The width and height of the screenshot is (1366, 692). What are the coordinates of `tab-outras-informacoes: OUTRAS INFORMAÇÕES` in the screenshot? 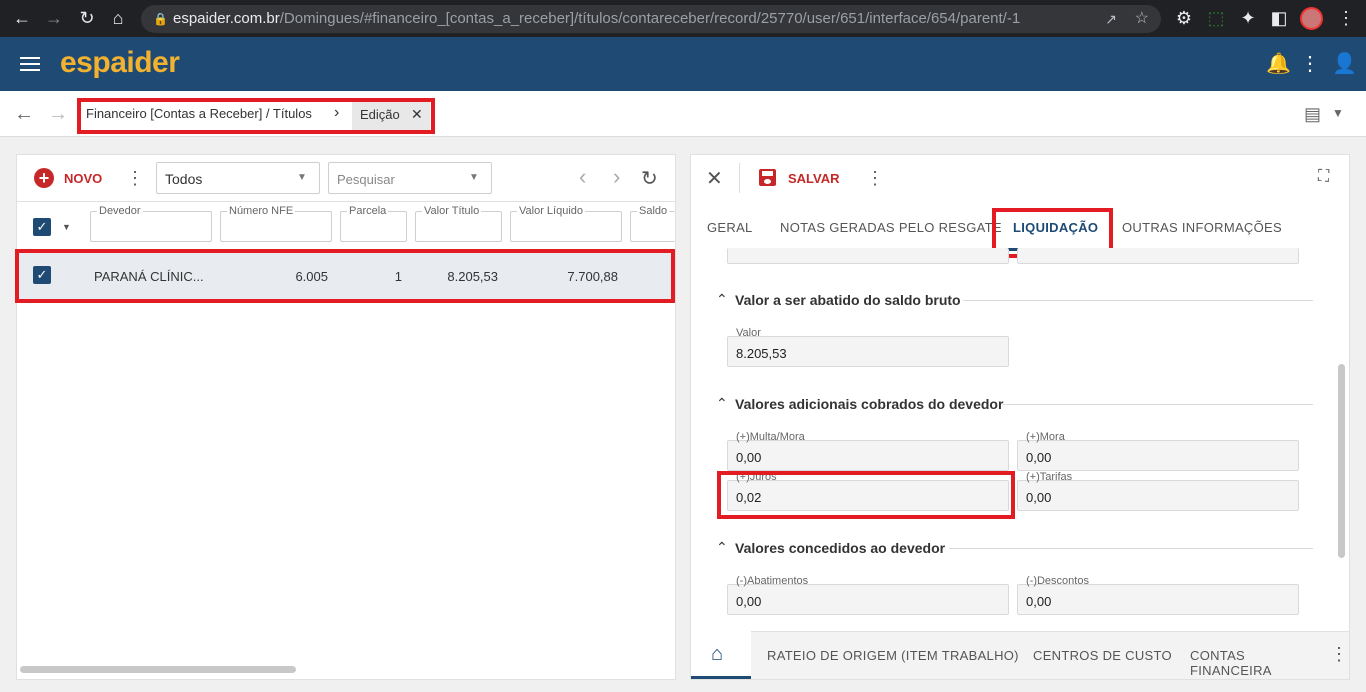 It's located at (1202, 227).